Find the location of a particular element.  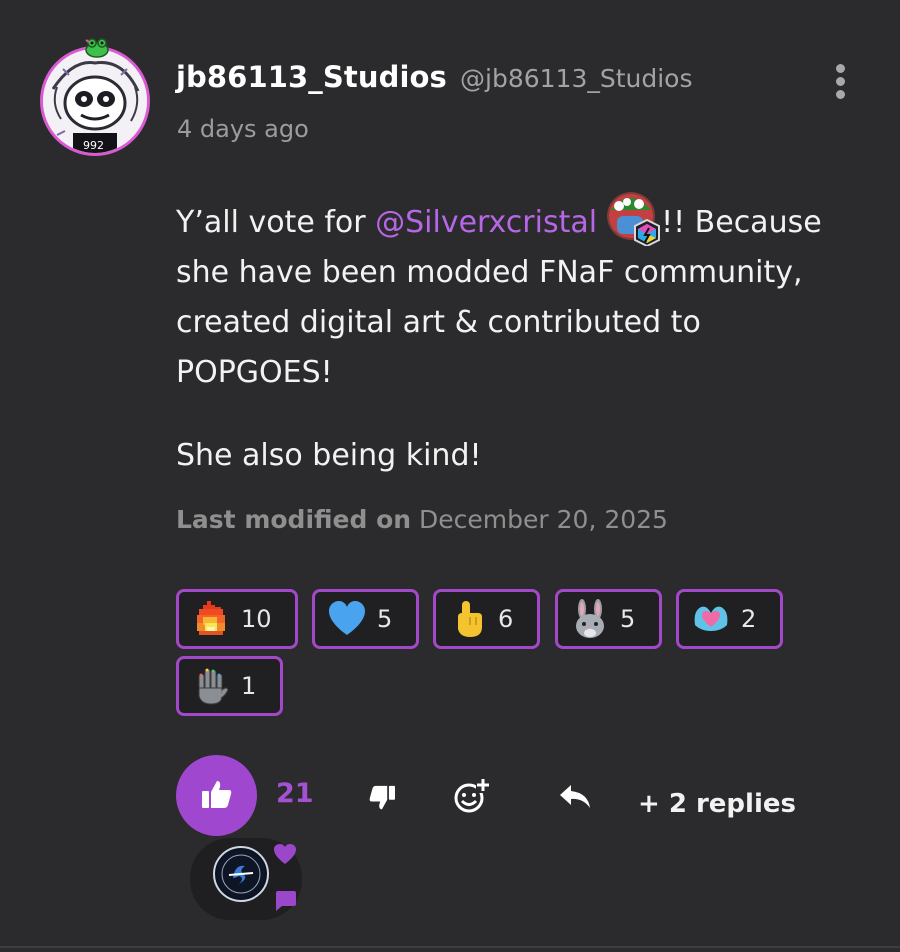

dislike-button is located at coordinates (382, 800).